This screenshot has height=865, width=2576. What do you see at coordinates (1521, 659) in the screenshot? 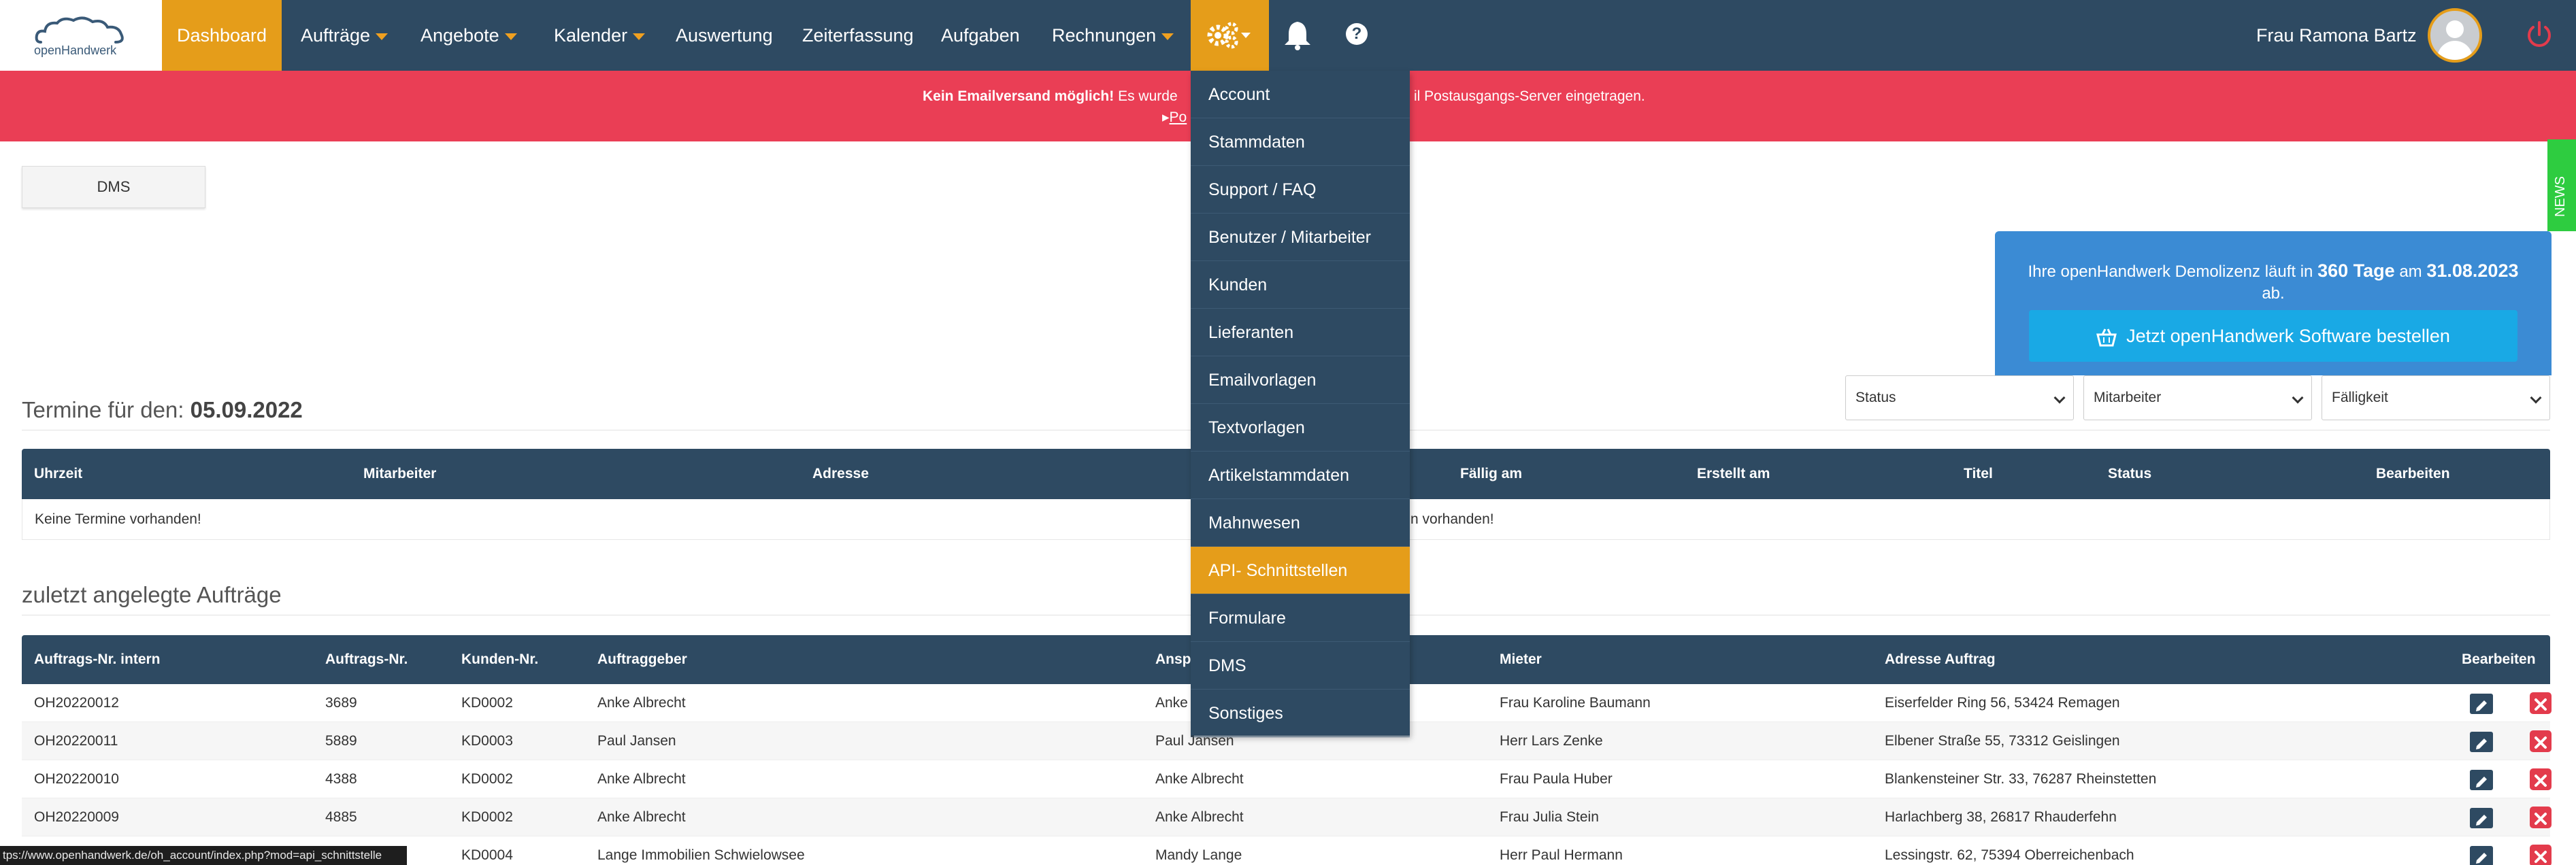
I see `col-mieter: Mieter` at bounding box center [1521, 659].